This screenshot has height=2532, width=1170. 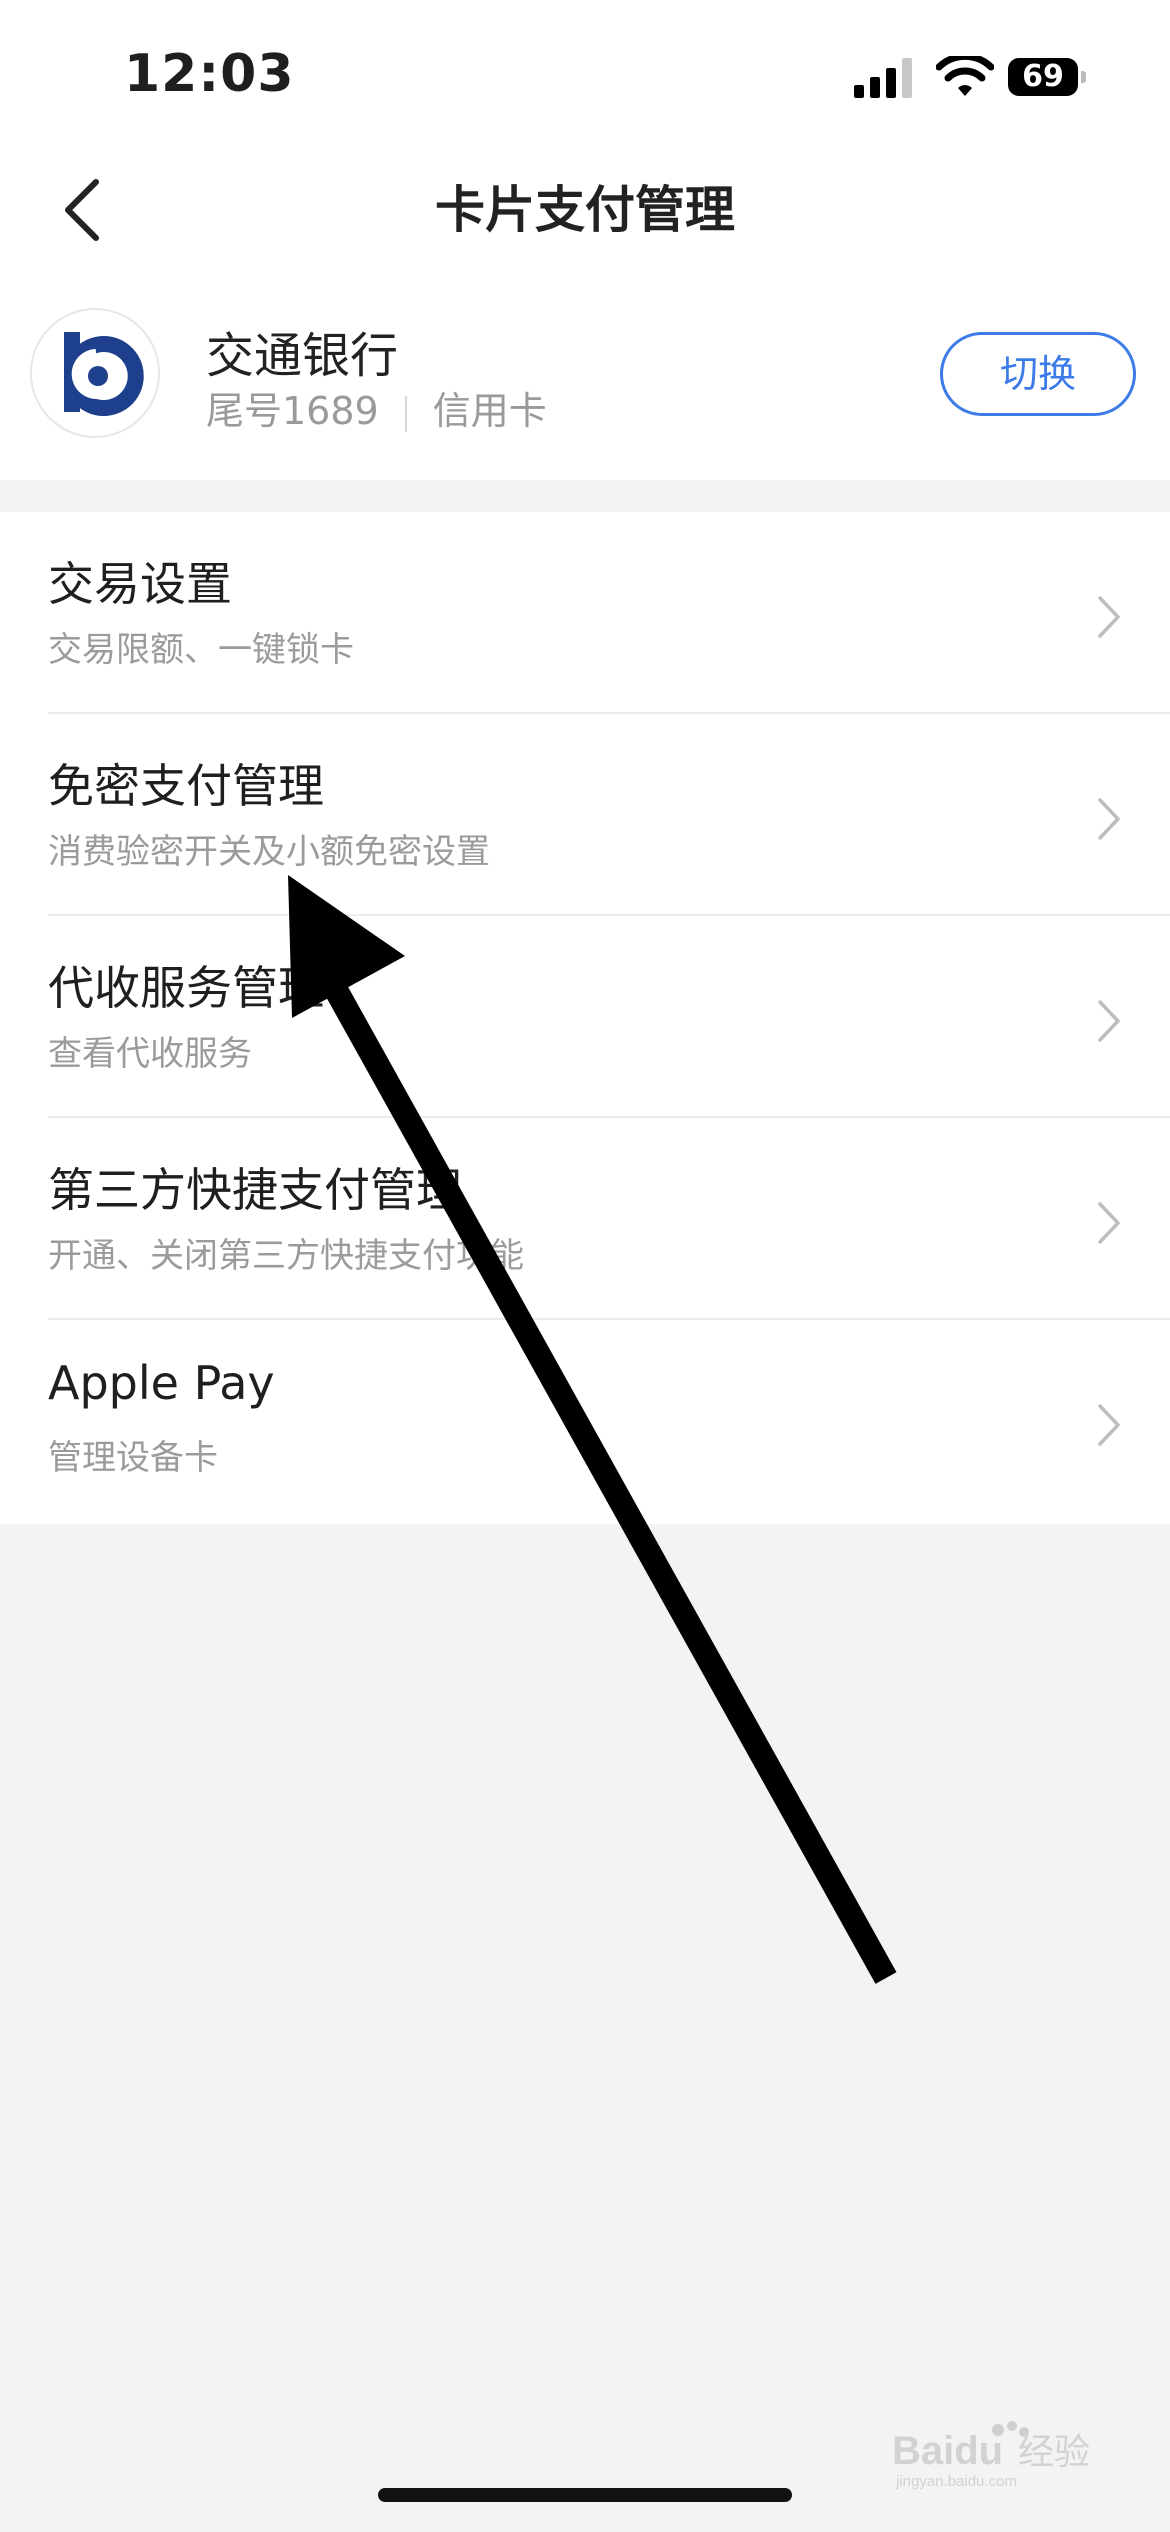 What do you see at coordinates (186, 786) in the screenshot?
I see `menu-item-title: 免密支付管理` at bounding box center [186, 786].